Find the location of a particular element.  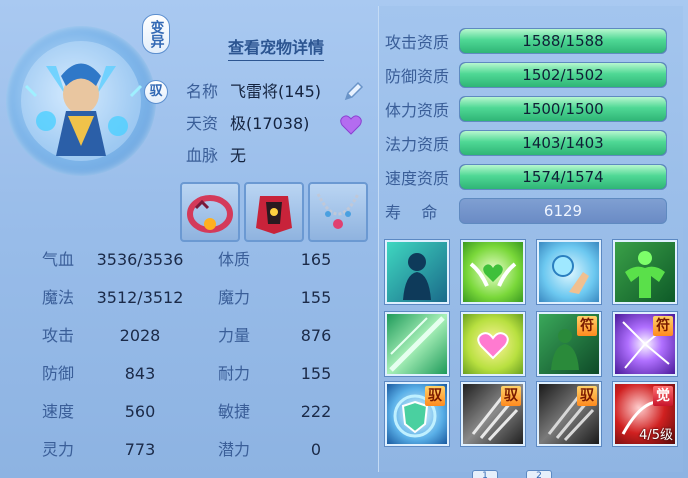

aptitude-value: 1502/1502 is located at coordinates (563, 75).